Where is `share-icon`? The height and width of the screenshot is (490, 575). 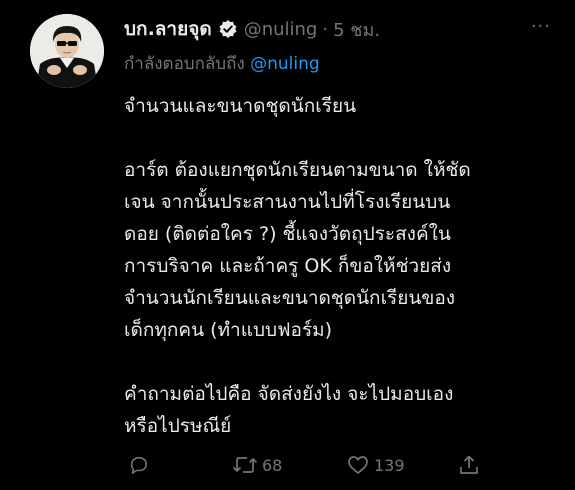 share-icon is located at coordinates (469, 464).